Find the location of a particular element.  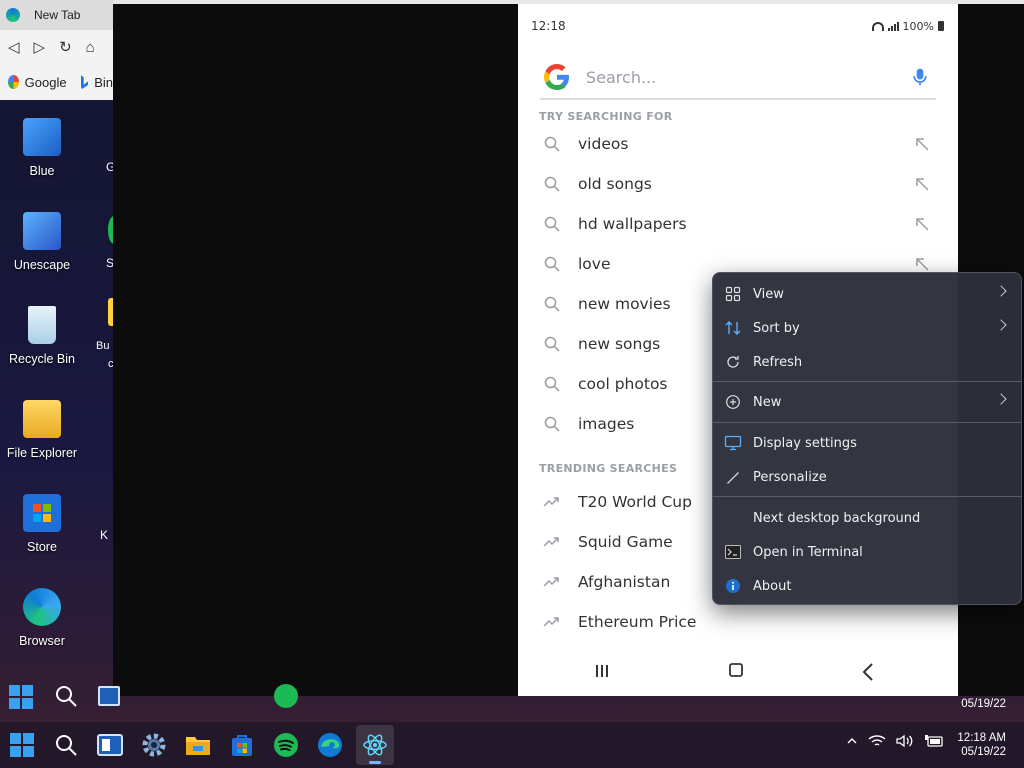

menu-item-about: About is located at coordinates (867, 586).